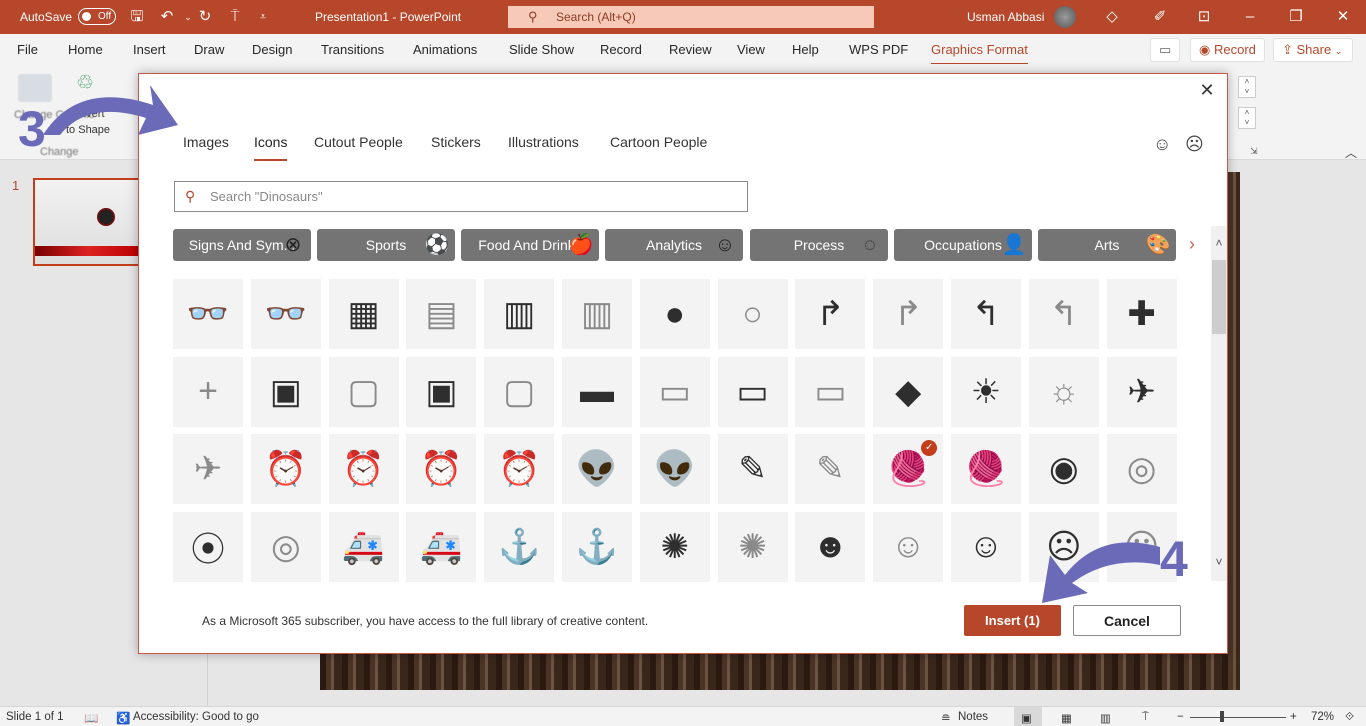  Describe the element at coordinates (263, 17) in the screenshot. I see `customize-toolbar-icon: ⩡` at that location.